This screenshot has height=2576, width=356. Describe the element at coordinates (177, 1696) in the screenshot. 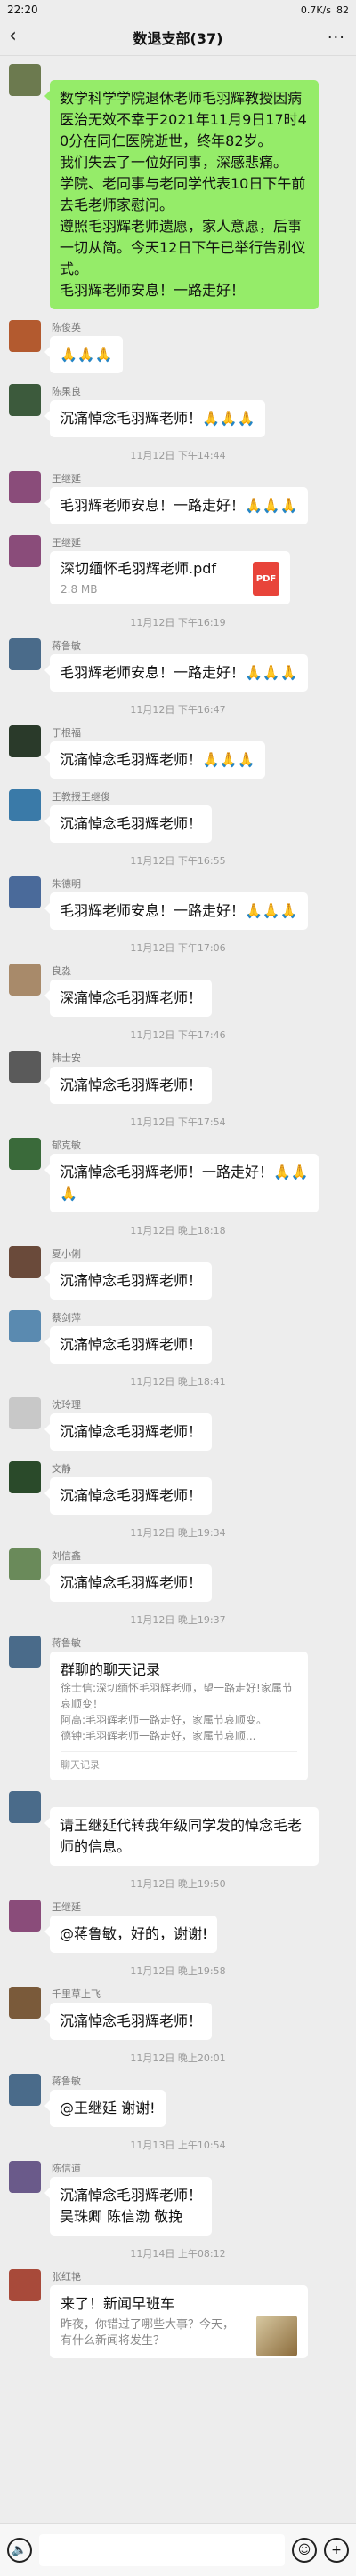

I see `chat-record-line: 徐士信:深切缅怀毛羽辉老师，望一路走好!家属节哀顺变！` at that location.